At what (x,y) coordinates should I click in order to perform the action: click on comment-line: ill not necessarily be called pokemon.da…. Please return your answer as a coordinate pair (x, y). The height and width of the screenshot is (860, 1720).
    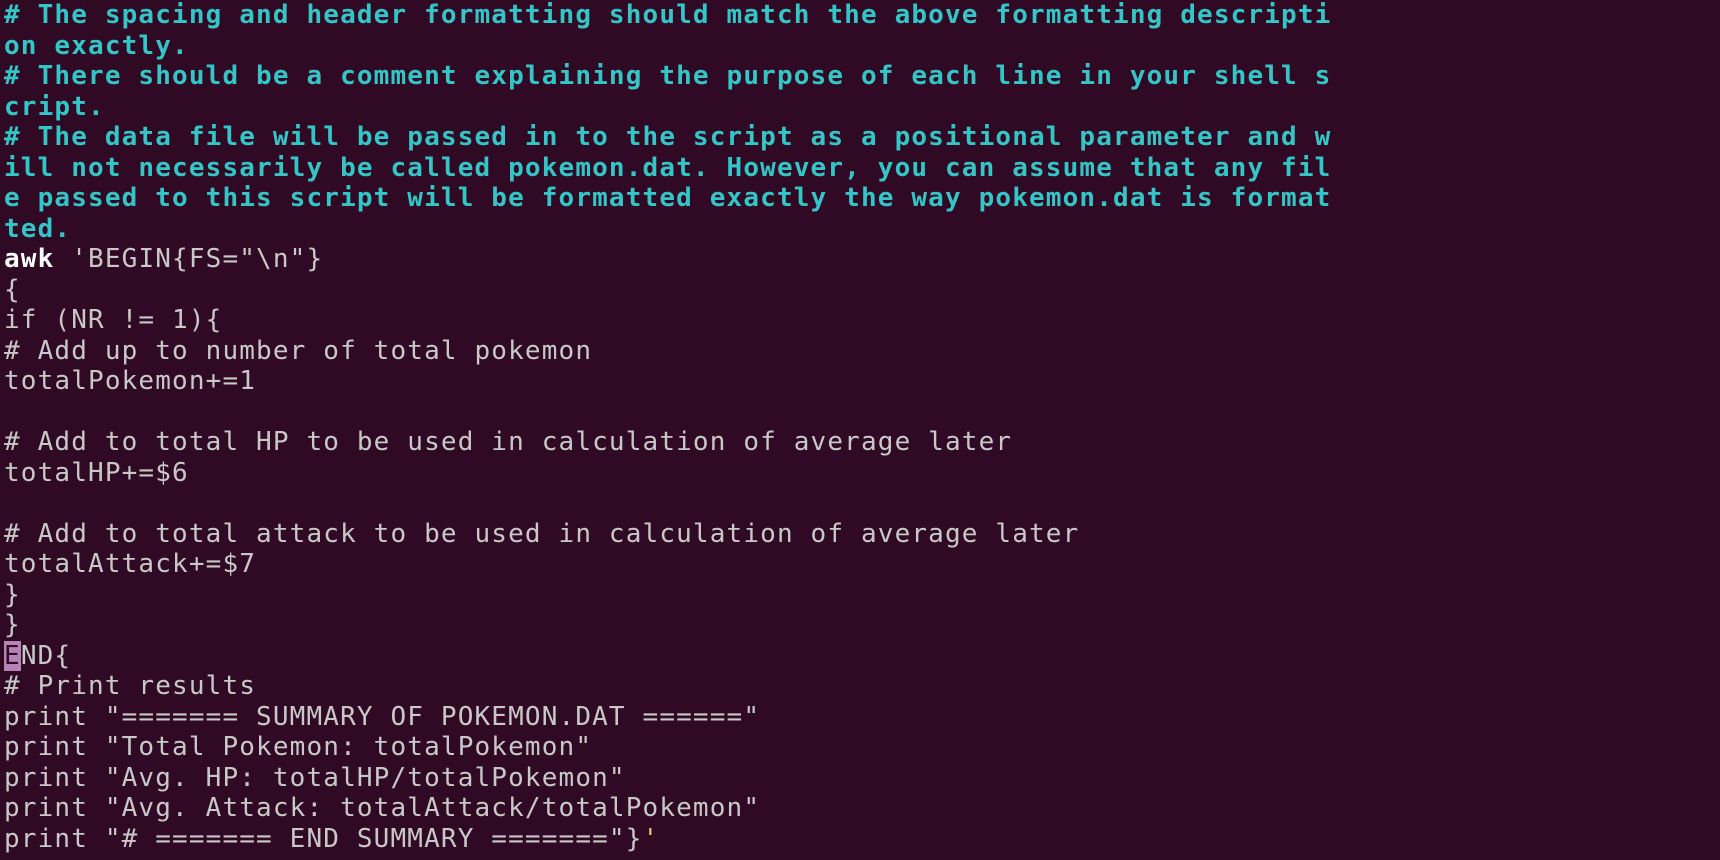
    Looking at the image, I should click on (668, 167).